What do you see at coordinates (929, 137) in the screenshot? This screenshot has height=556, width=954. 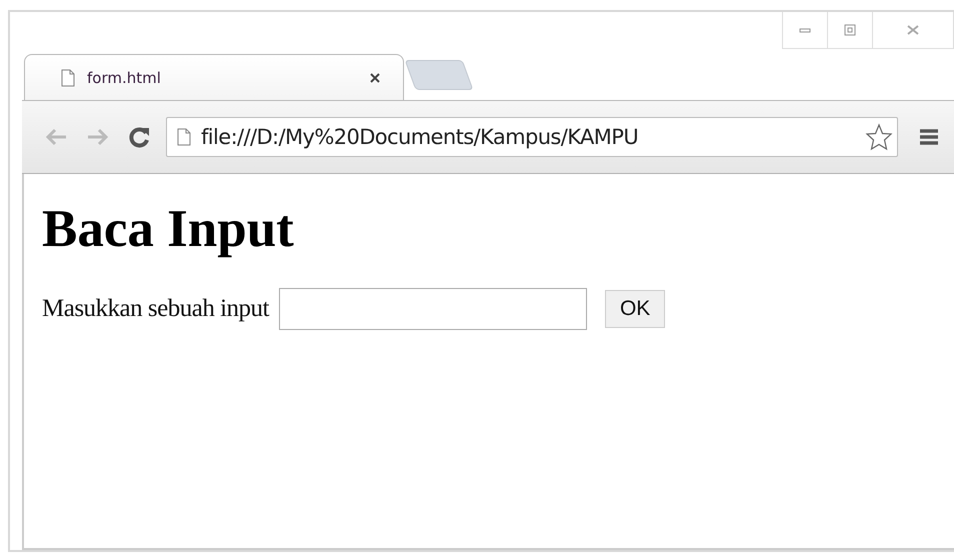 I see `menu-icon` at bounding box center [929, 137].